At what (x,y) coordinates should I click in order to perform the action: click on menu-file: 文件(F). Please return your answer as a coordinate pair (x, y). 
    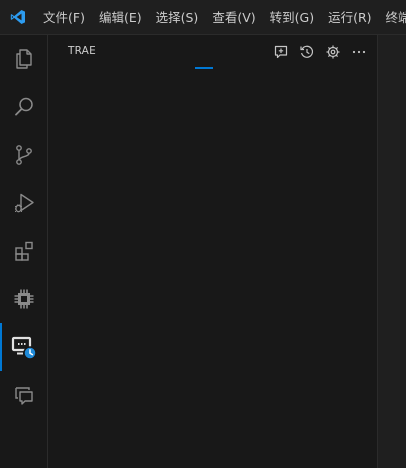
    Looking at the image, I should click on (64, 17).